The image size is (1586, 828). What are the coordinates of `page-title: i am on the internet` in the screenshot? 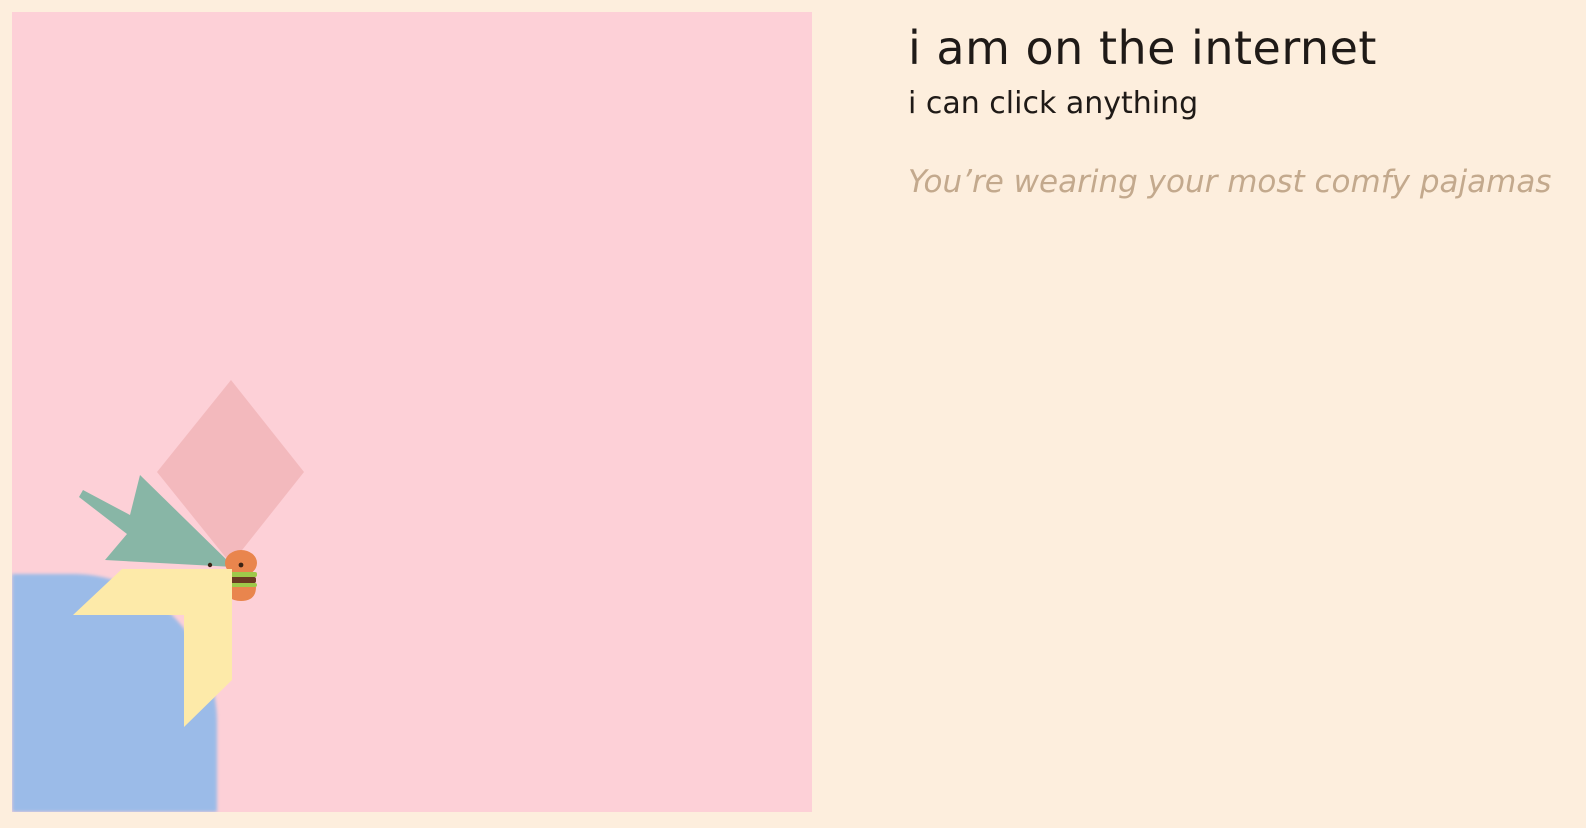 It's located at (1142, 48).